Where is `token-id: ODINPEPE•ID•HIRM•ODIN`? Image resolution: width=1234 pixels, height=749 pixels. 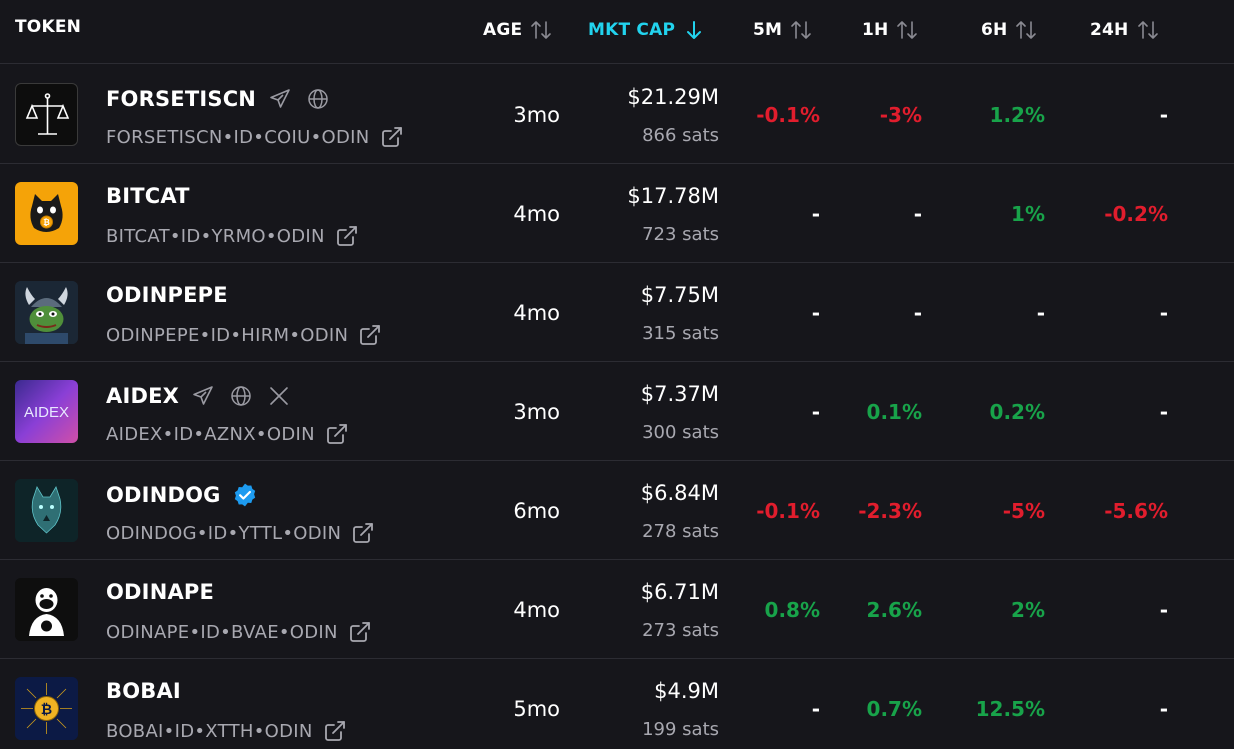 token-id: ODINPEPE•ID•HIRM•ODIN is located at coordinates (227, 335).